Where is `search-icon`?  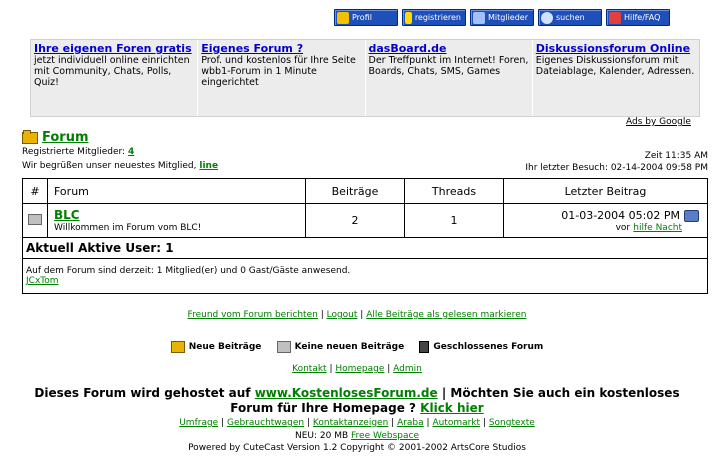
search-icon is located at coordinates (547, 17).